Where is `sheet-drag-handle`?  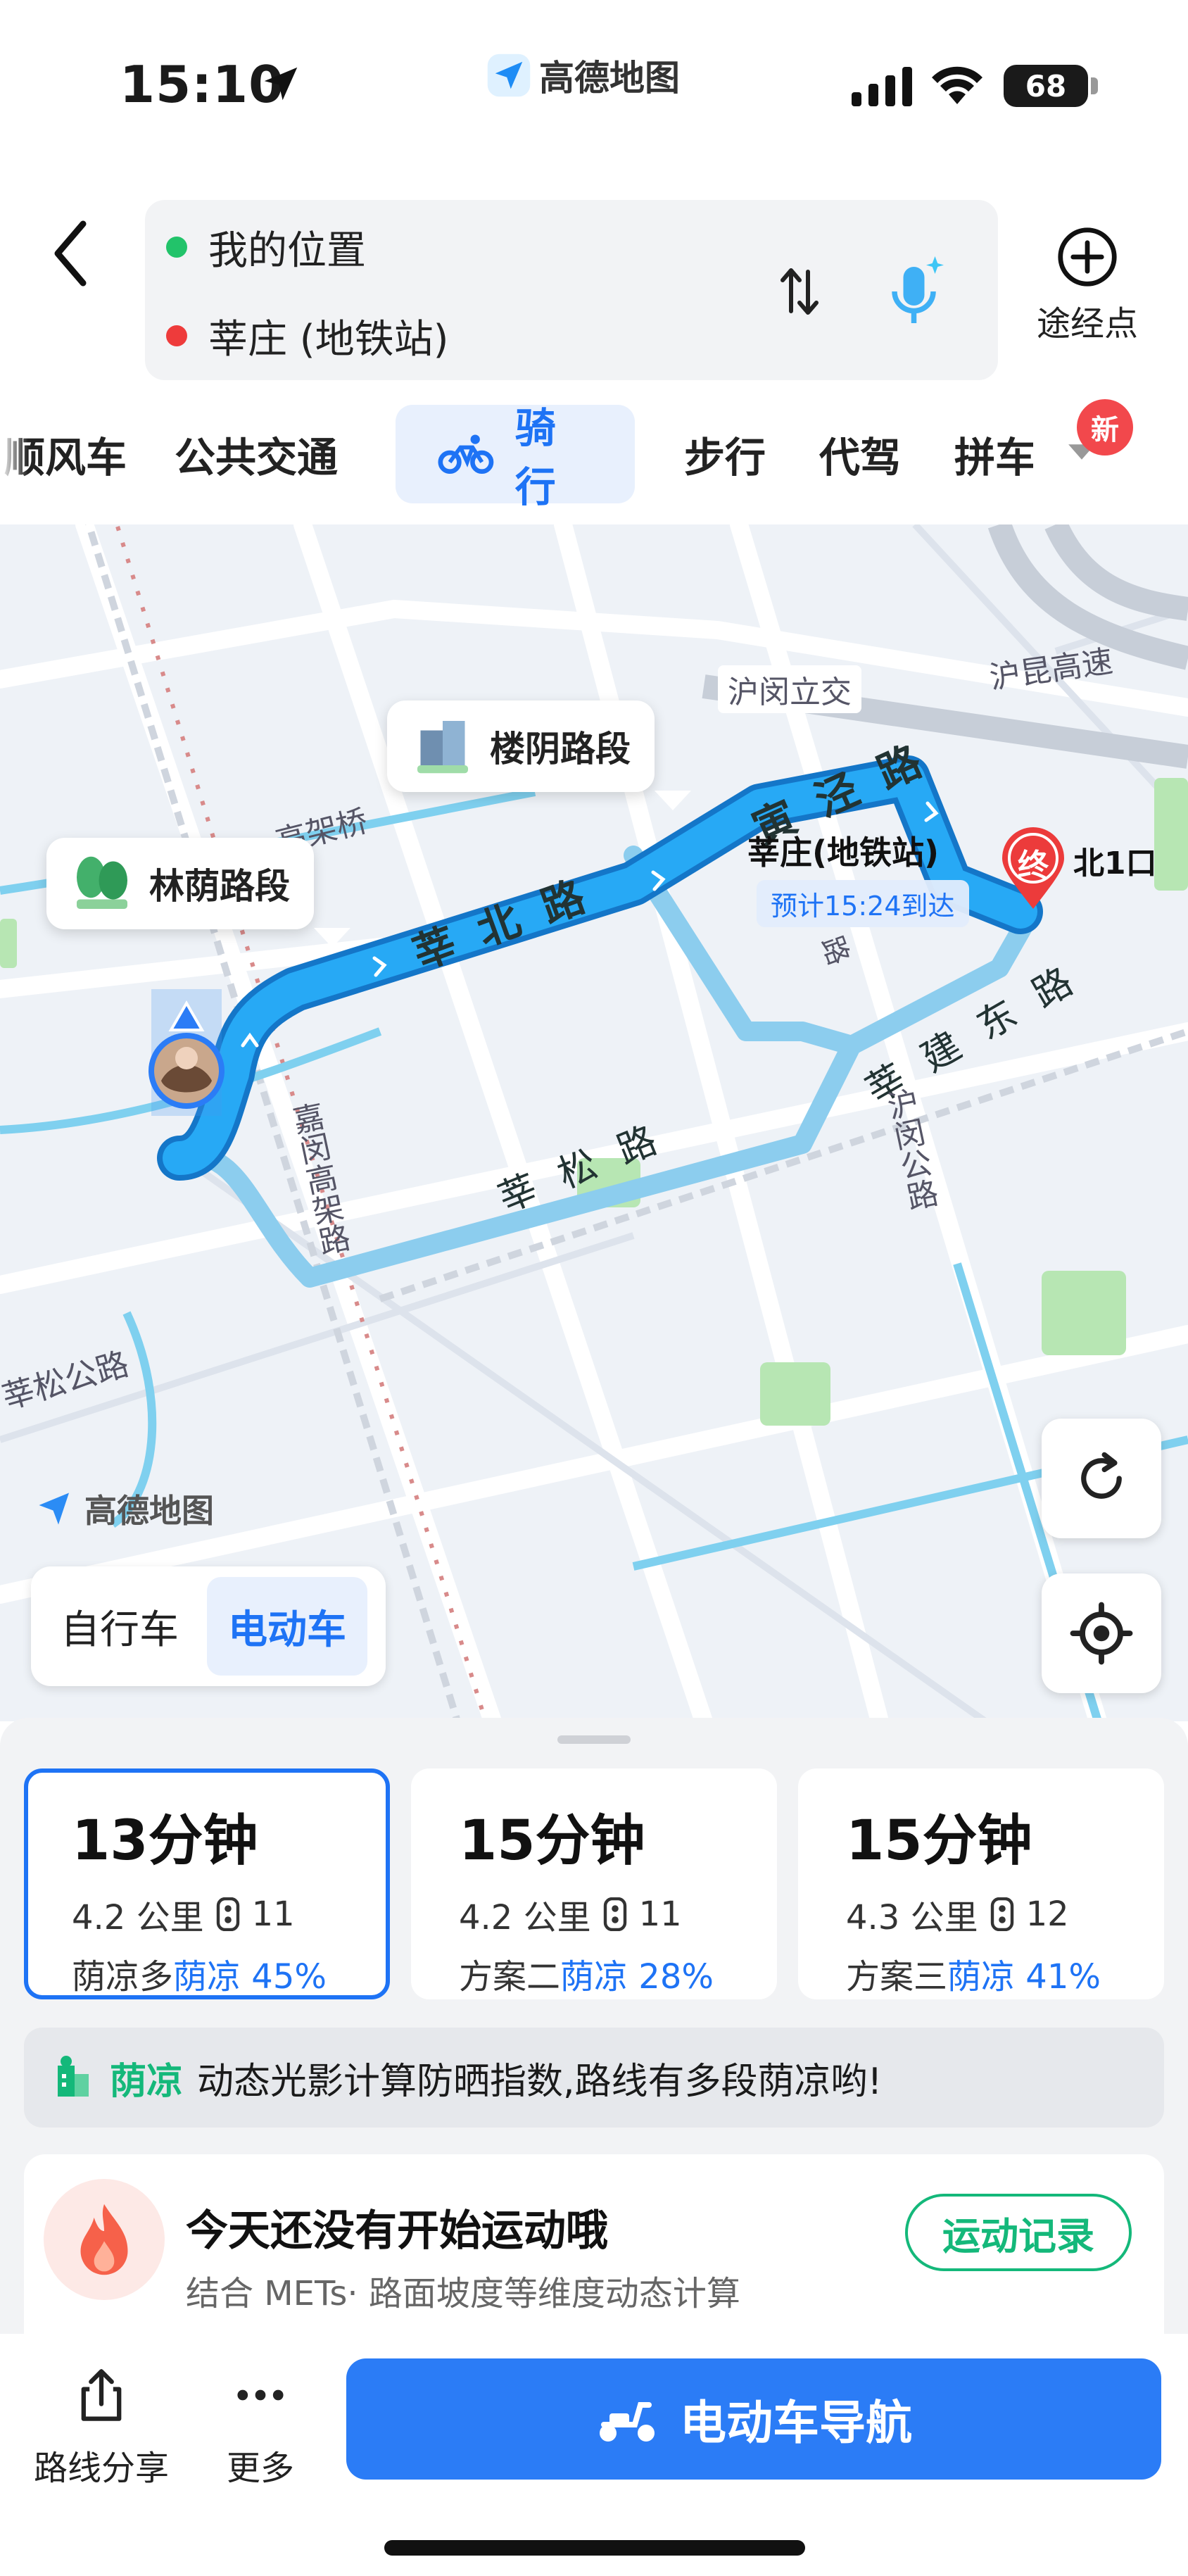
sheet-drag-handle is located at coordinates (594, 1740).